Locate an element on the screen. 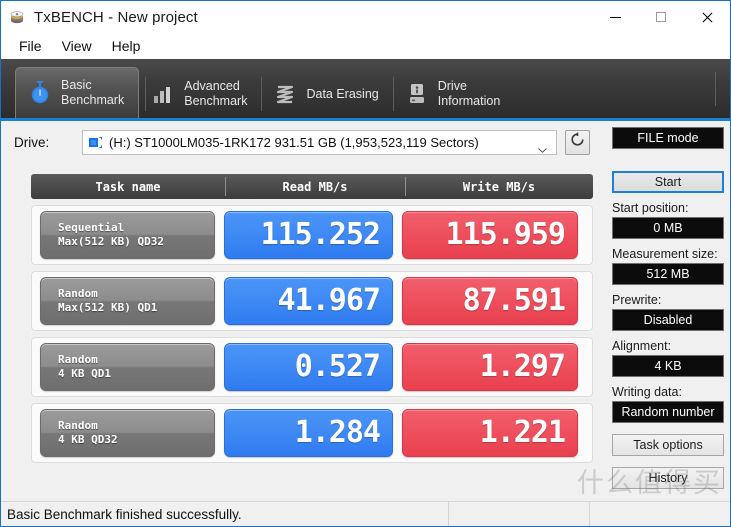 This screenshot has height=527, width=731. stopwatch-icon is located at coordinates (40, 93).